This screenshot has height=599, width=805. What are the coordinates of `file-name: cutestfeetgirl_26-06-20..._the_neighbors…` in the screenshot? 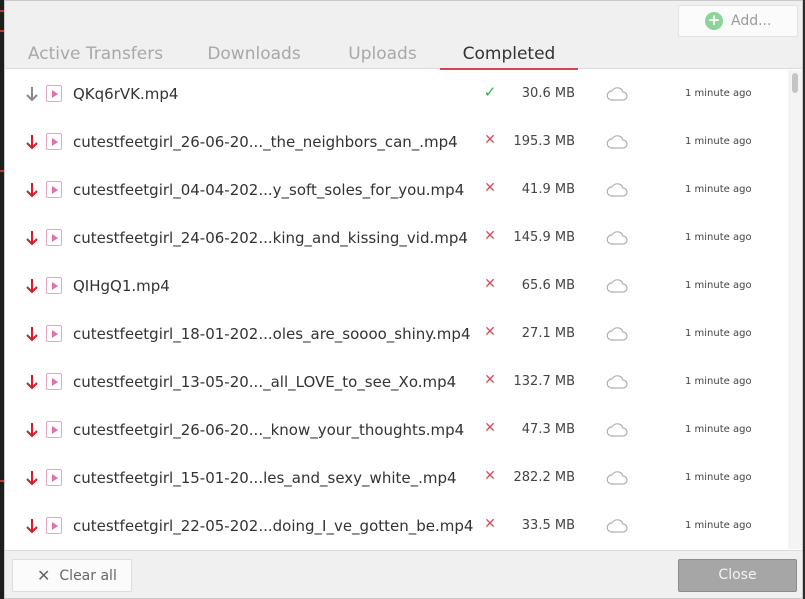 It's located at (265, 142).